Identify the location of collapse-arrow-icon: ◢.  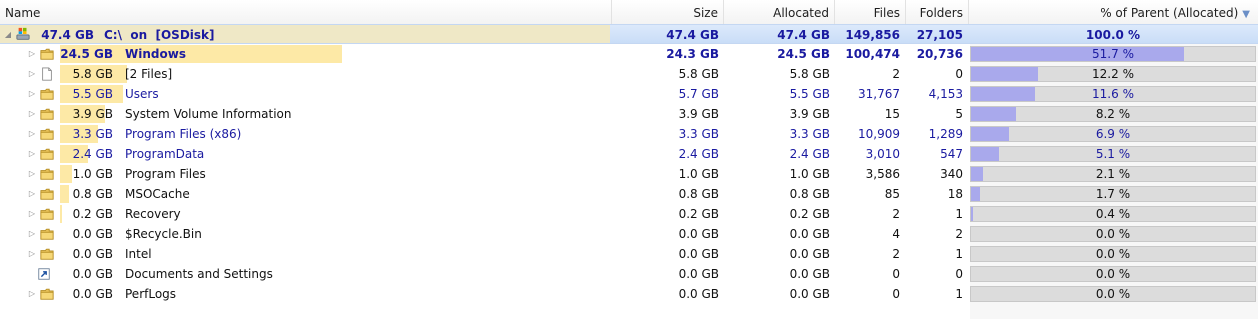
(8, 35).